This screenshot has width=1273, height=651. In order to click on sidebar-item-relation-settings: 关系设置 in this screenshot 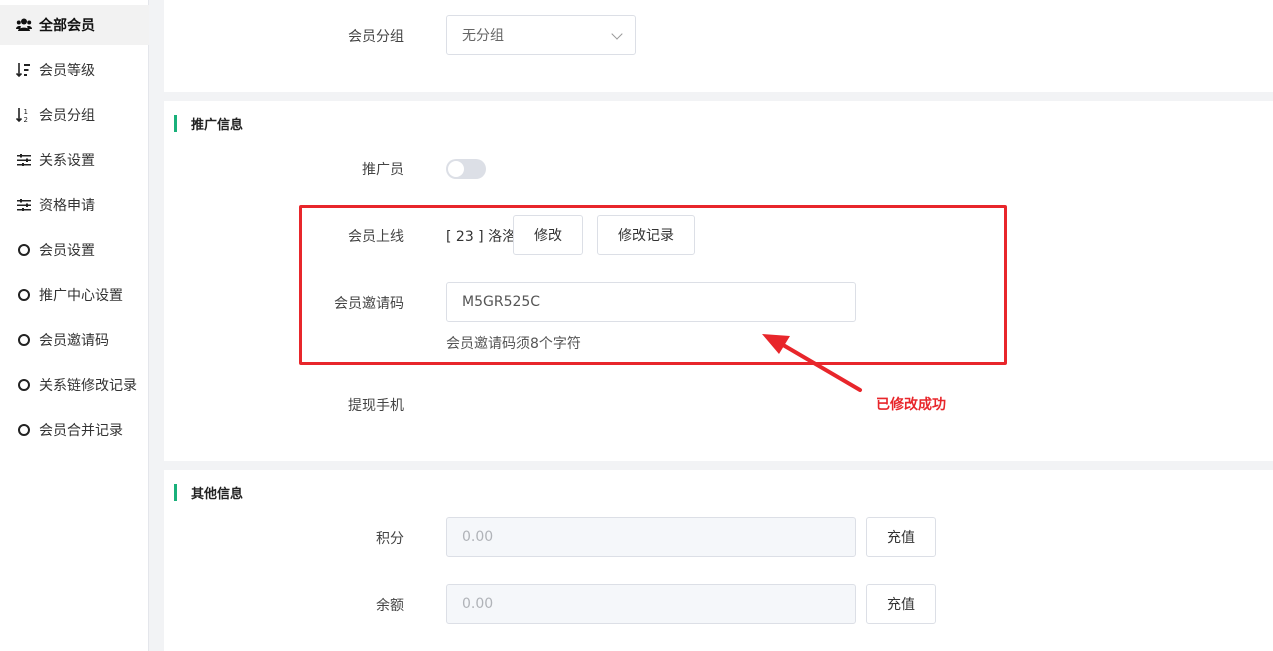, I will do `click(74, 160)`.